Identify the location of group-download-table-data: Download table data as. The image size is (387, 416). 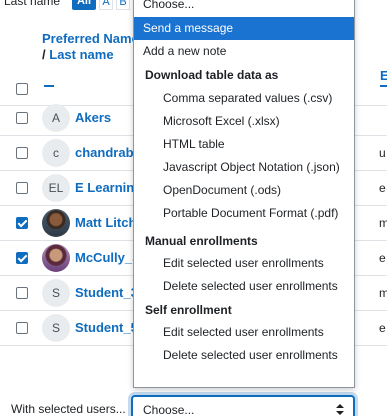
(212, 75).